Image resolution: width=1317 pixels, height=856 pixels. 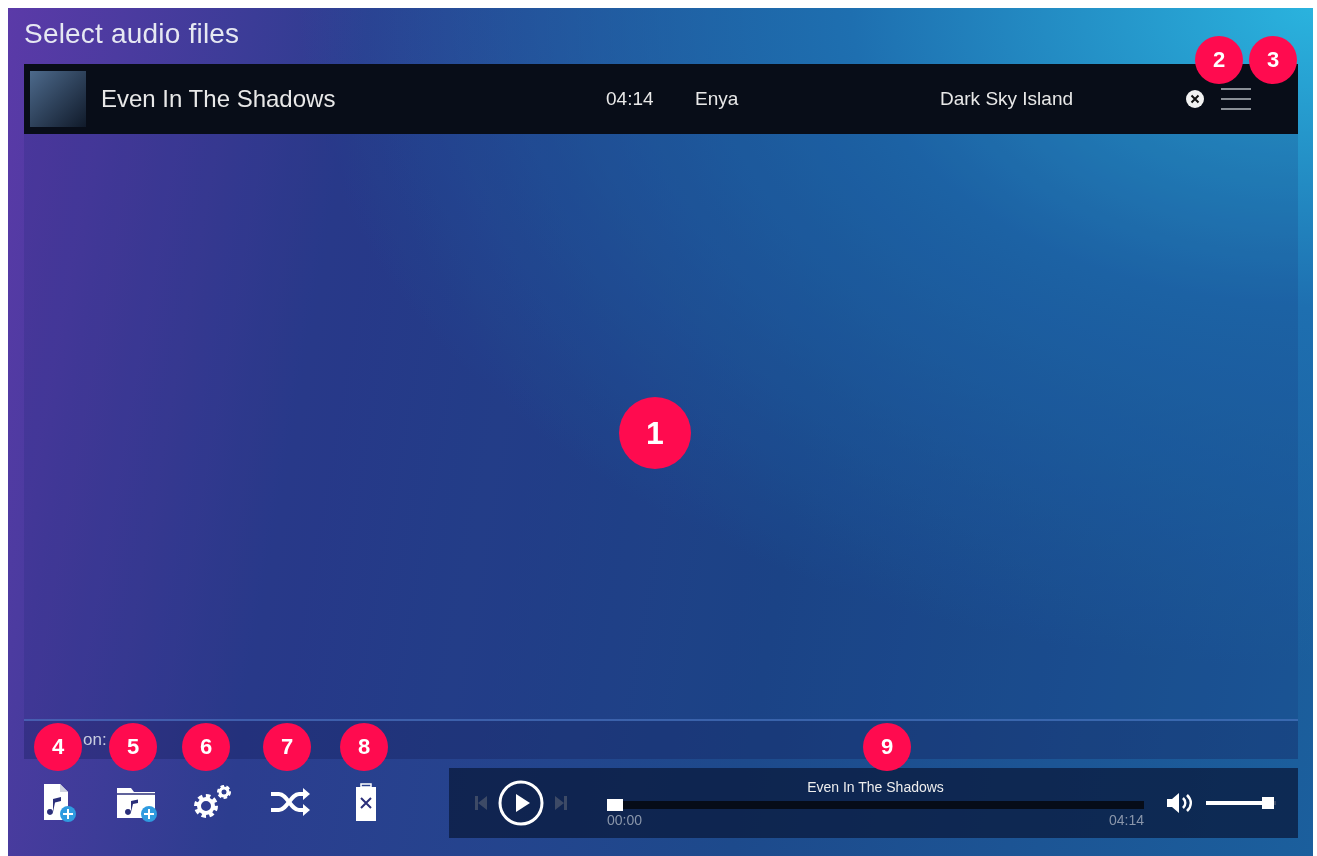 I want to click on speaker-icon, so click(x=1180, y=803).